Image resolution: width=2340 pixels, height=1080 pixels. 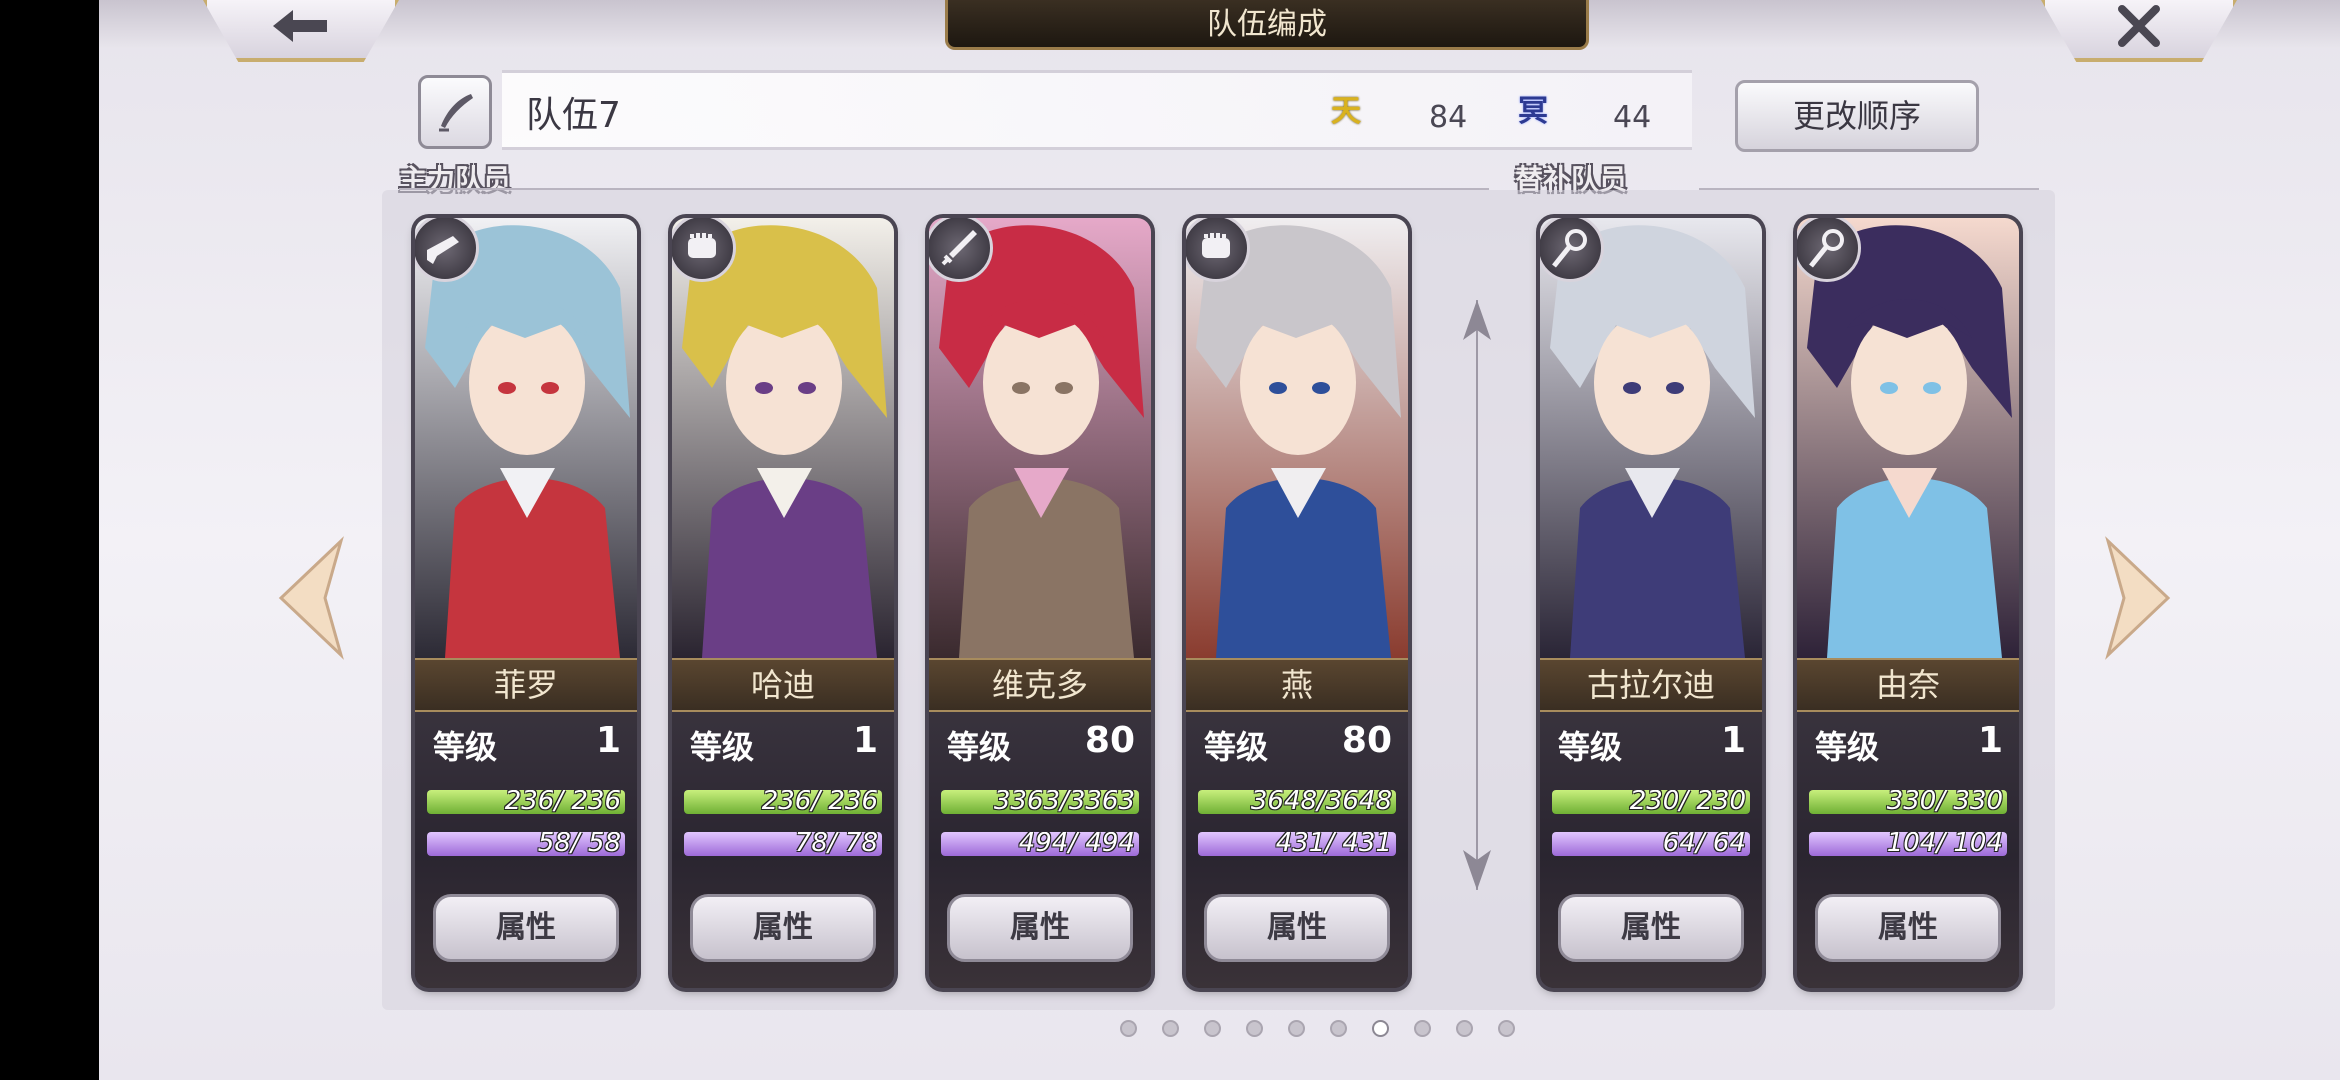 I want to click on mp-bar: 494/ 494, so click(x=1040, y=844).